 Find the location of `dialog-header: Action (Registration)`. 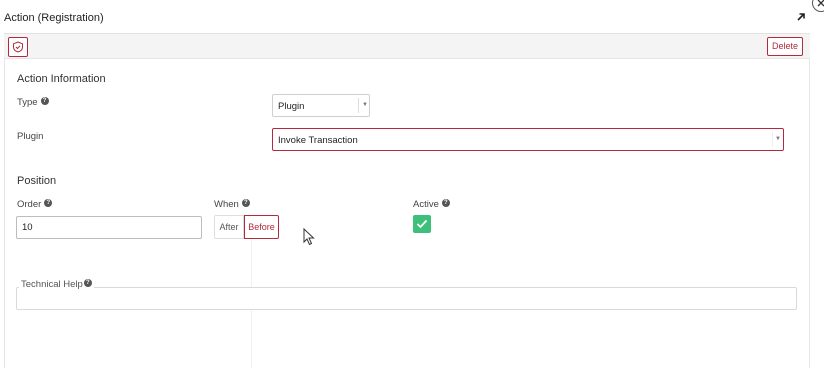

dialog-header: Action (Registration) is located at coordinates (412, 17).